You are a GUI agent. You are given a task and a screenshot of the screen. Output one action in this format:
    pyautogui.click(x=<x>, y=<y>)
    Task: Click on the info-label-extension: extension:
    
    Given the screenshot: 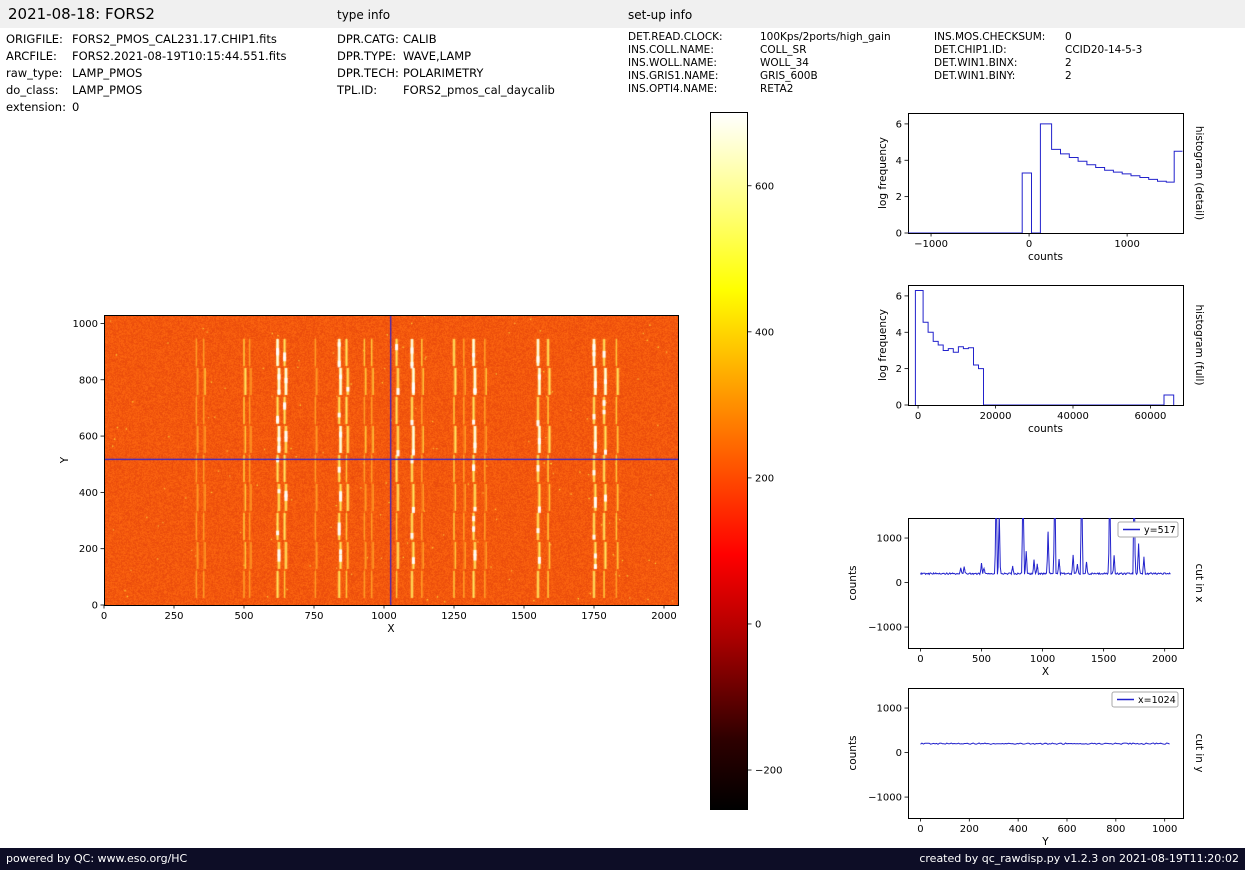 What is the action you would take?
    pyautogui.click(x=36, y=107)
    